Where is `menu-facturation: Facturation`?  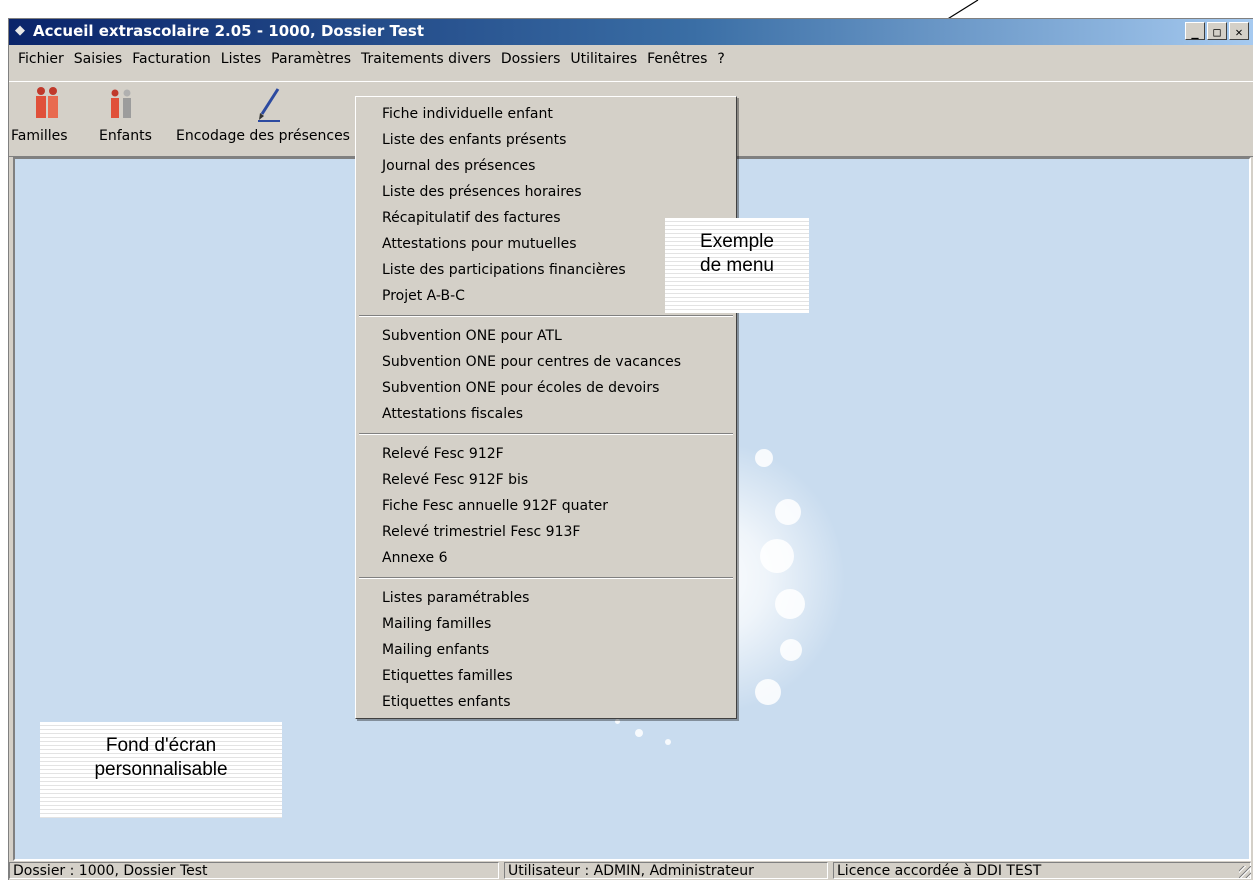 menu-facturation: Facturation is located at coordinates (171, 59).